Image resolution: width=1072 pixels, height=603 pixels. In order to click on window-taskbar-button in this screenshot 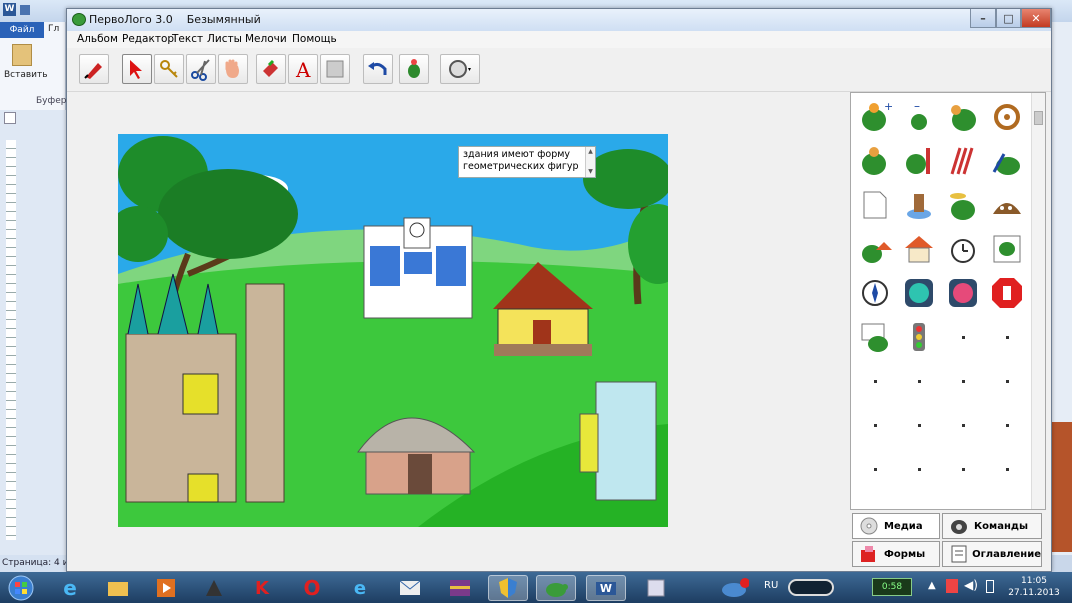, I will do `click(656, 588)`.